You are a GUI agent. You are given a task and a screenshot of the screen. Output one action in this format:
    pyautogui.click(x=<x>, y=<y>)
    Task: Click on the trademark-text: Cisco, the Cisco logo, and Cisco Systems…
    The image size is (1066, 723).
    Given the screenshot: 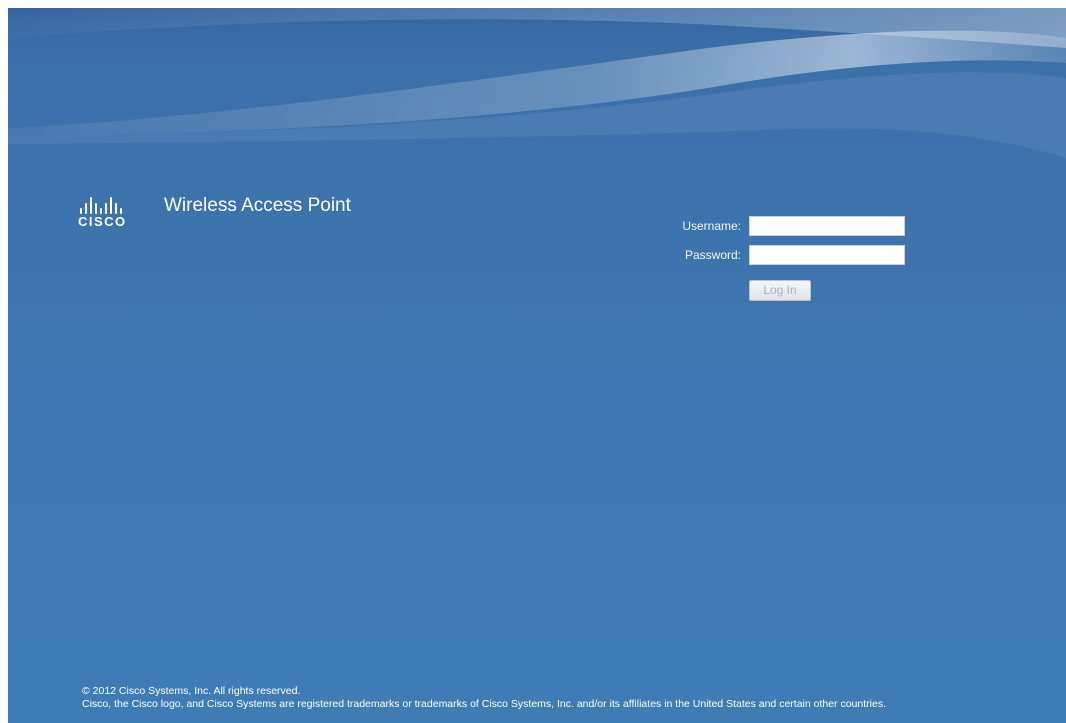 What is the action you would take?
    pyautogui.click(x=484, y=704)
    